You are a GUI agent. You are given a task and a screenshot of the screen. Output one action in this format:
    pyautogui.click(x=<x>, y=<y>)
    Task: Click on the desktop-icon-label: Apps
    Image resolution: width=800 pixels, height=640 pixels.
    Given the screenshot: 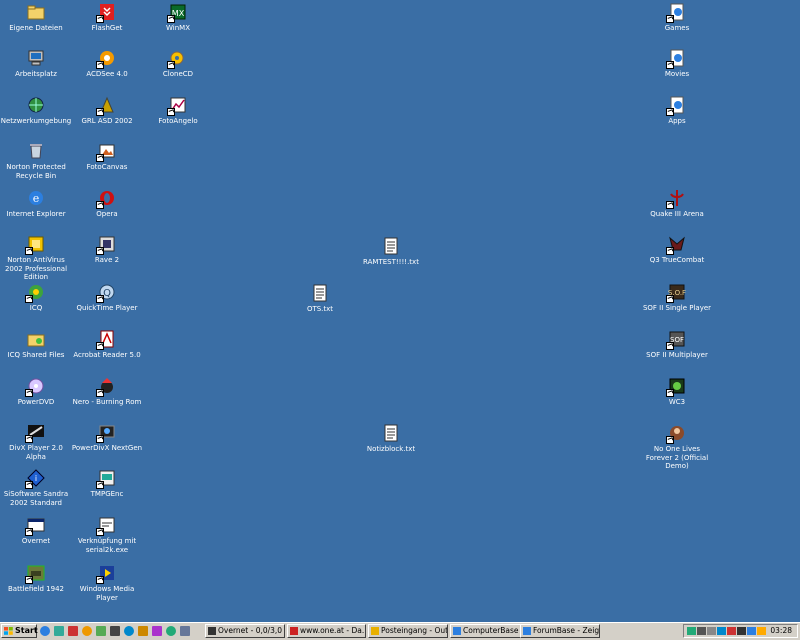 What is the action you would take?
    pyautogui.click(x=677, y=121)
    